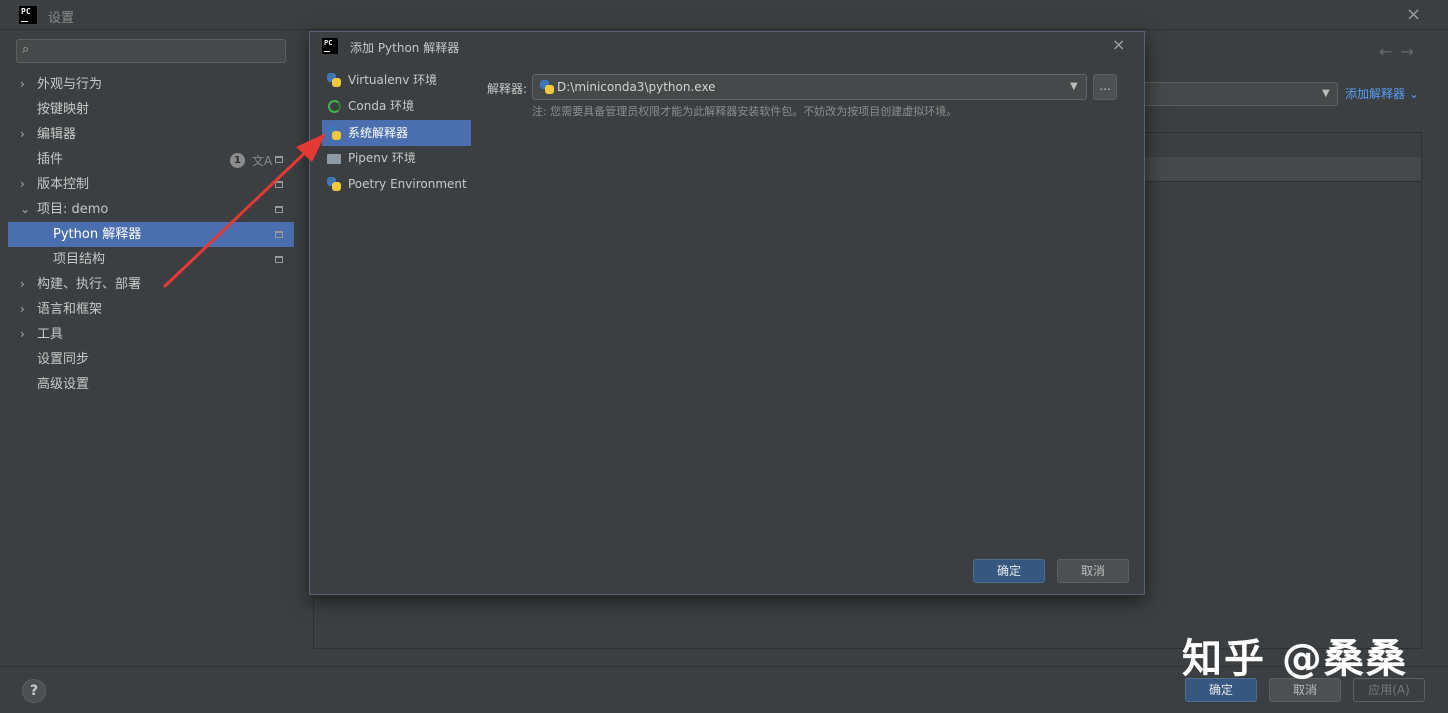 The width and height of the screenshot is (1448, 713). Describe the element at coordinates (151, 51) in the screenshot. I see `settings-search-input` at that location.